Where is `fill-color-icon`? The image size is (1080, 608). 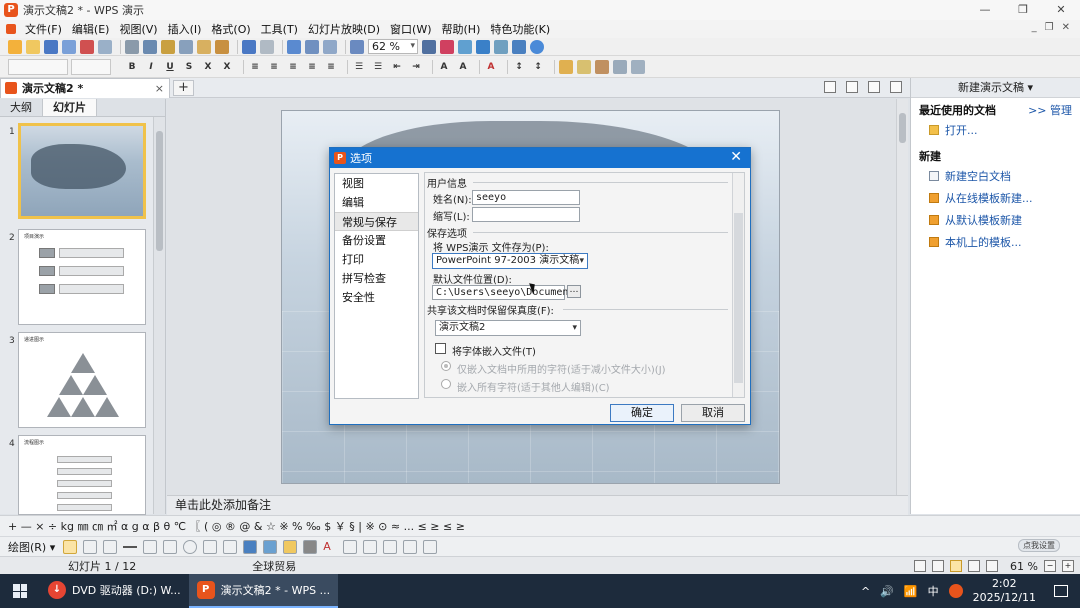
fill-color-icon is located at coordinates (290, 546).